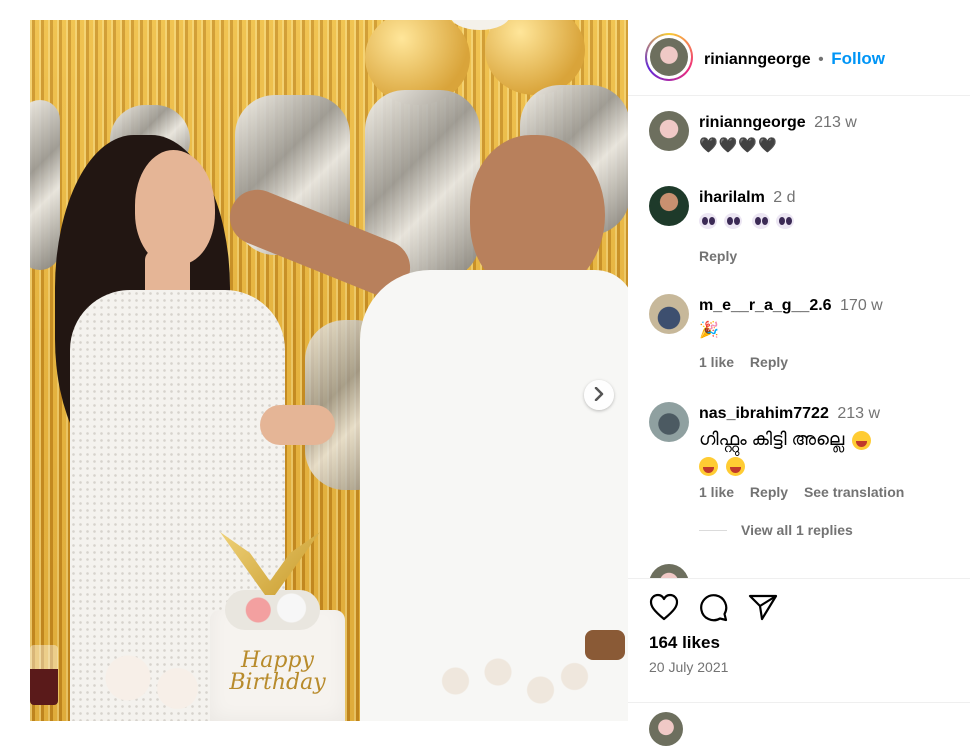 Image resolution: width=970 pixels, height=746 pixels. I want to click on comment-meta: 1 like Reply, so click(743, 362).